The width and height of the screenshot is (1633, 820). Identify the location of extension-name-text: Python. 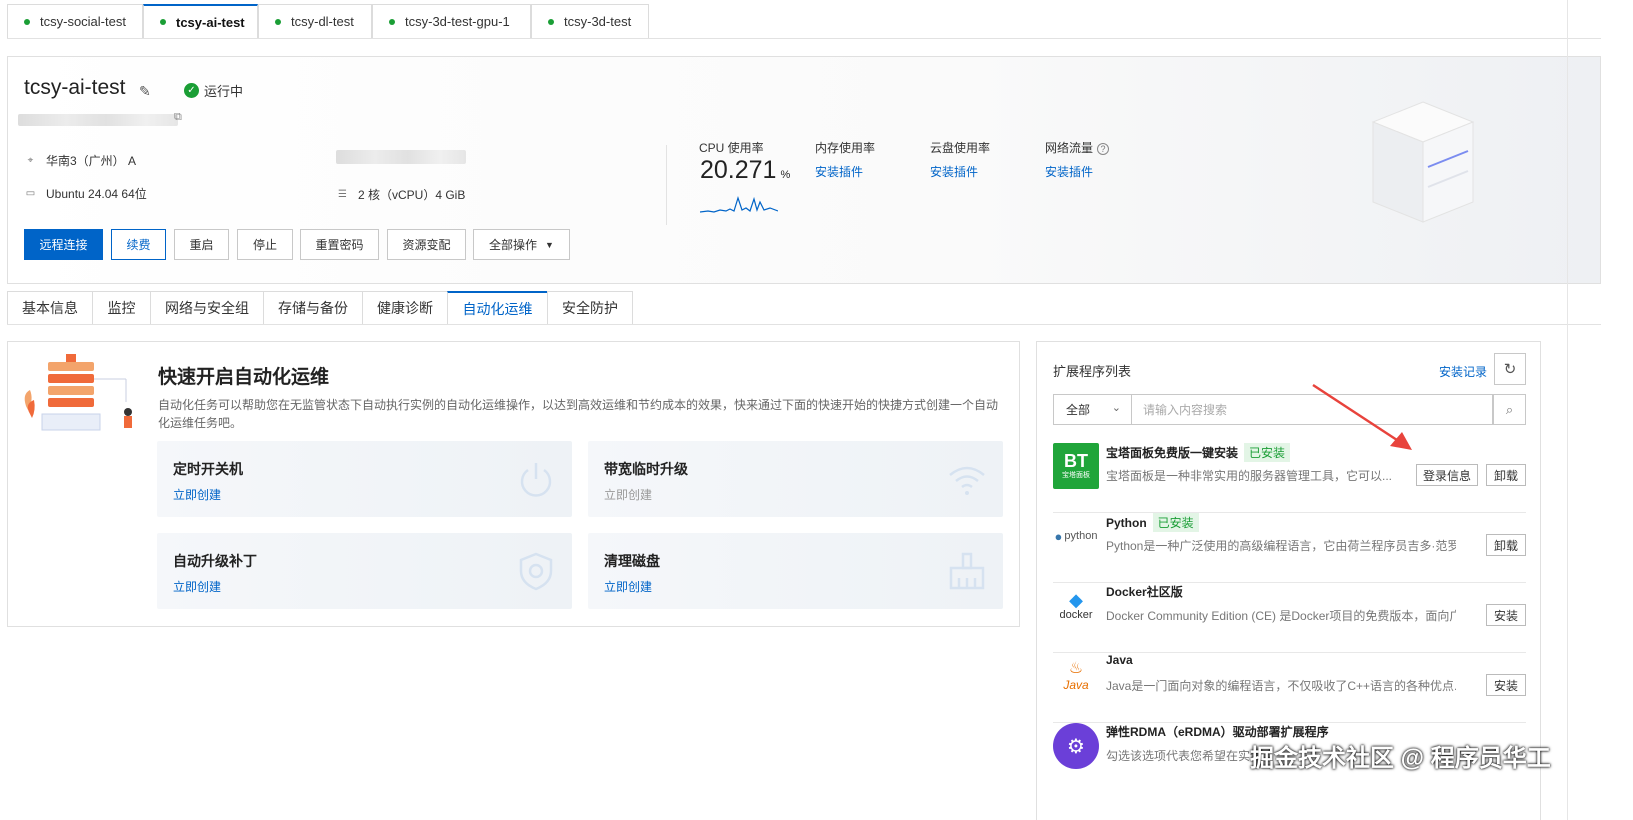
(1126, 522).